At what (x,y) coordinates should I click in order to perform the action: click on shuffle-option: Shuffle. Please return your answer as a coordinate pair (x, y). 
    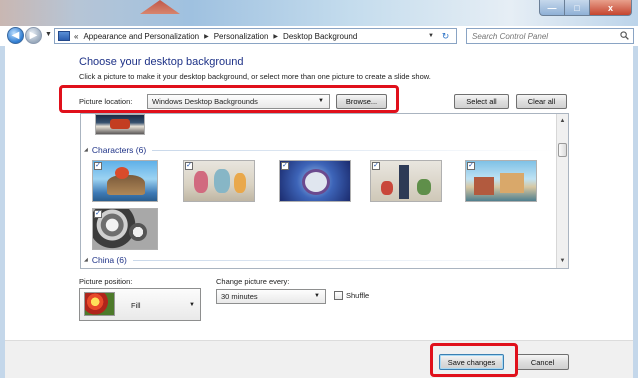
    Looking at the image, I should click on (351, 295).